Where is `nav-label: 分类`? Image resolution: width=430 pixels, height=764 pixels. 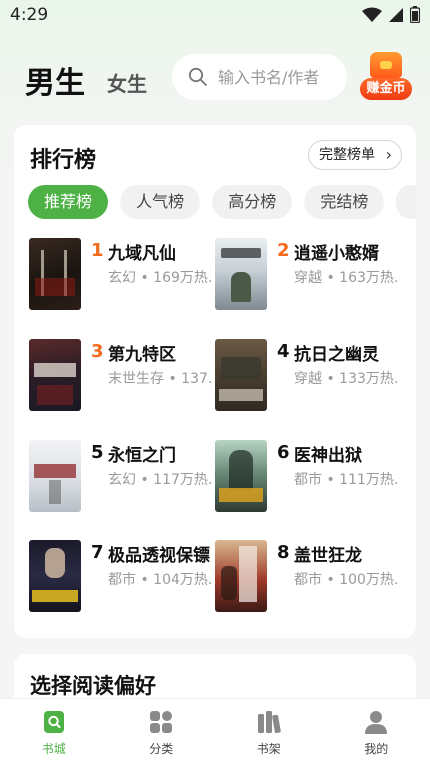 nav-label: 分类 is located at coordinates (161, 749).